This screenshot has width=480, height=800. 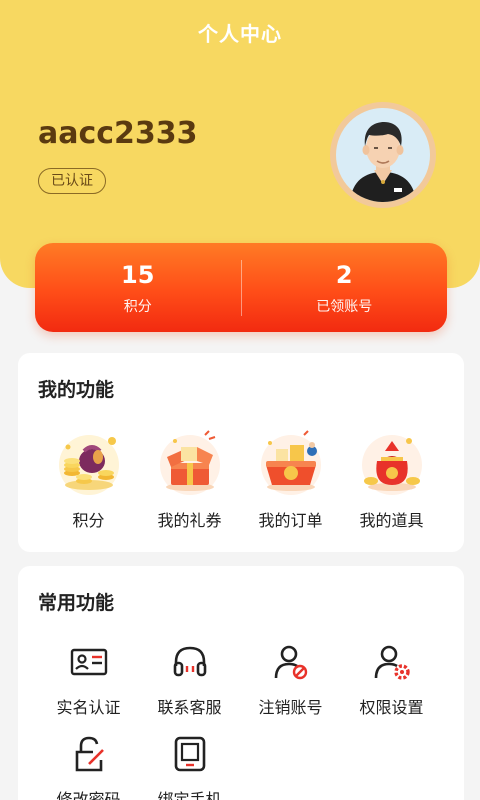 I want to click on avatar-image, so click(x=383, y=155).